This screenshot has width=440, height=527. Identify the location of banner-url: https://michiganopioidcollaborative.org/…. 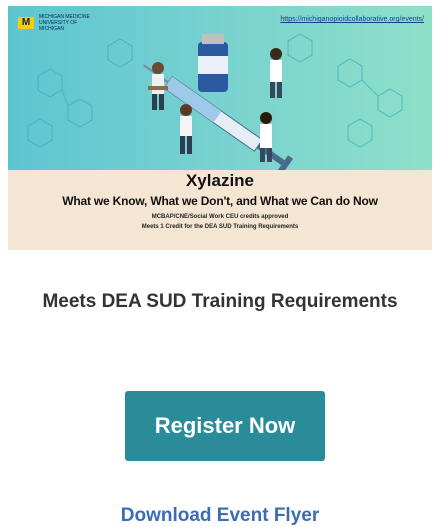
(352, 19).